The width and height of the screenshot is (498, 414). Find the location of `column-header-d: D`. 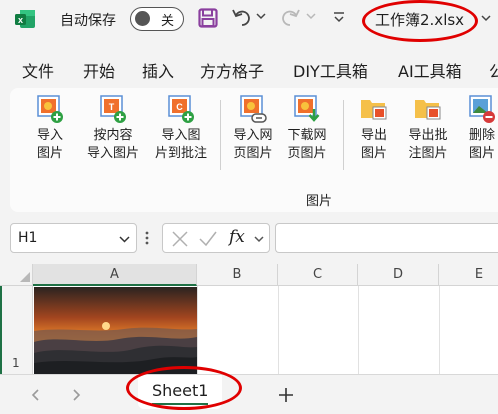

column-header-d: D is located at coordinates (398, 275).